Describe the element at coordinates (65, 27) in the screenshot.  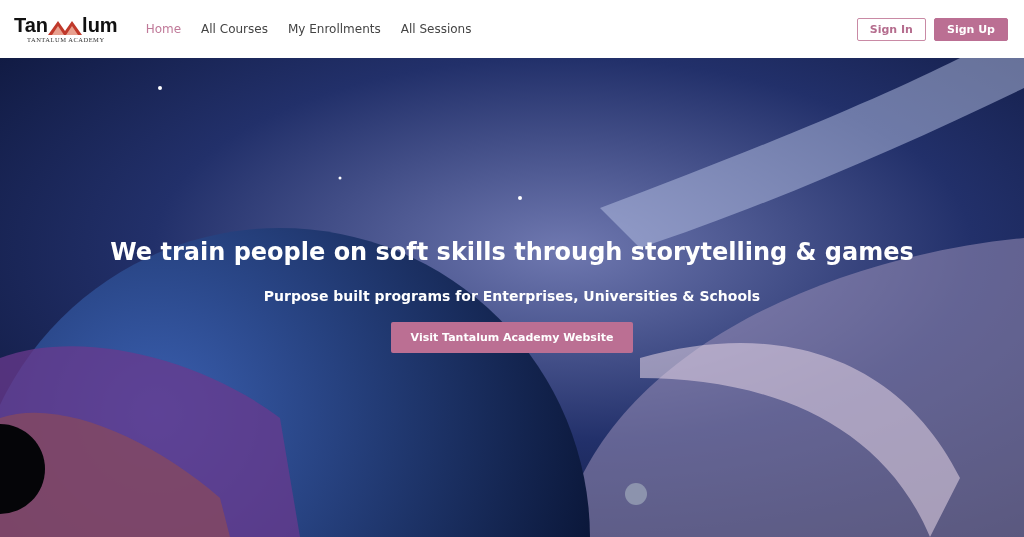
I see `mountain-icon` at that location.